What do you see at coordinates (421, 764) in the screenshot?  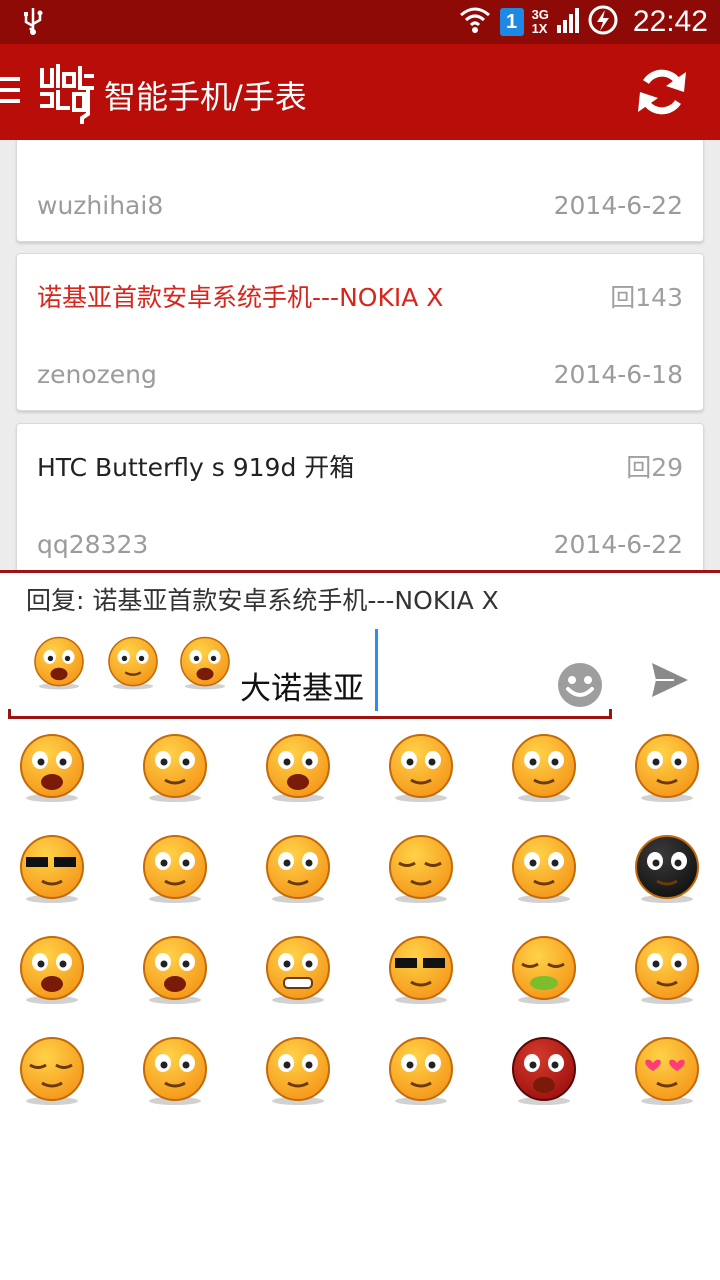 I see `wink-tongue-emoji` at bounding box center [421, 764].